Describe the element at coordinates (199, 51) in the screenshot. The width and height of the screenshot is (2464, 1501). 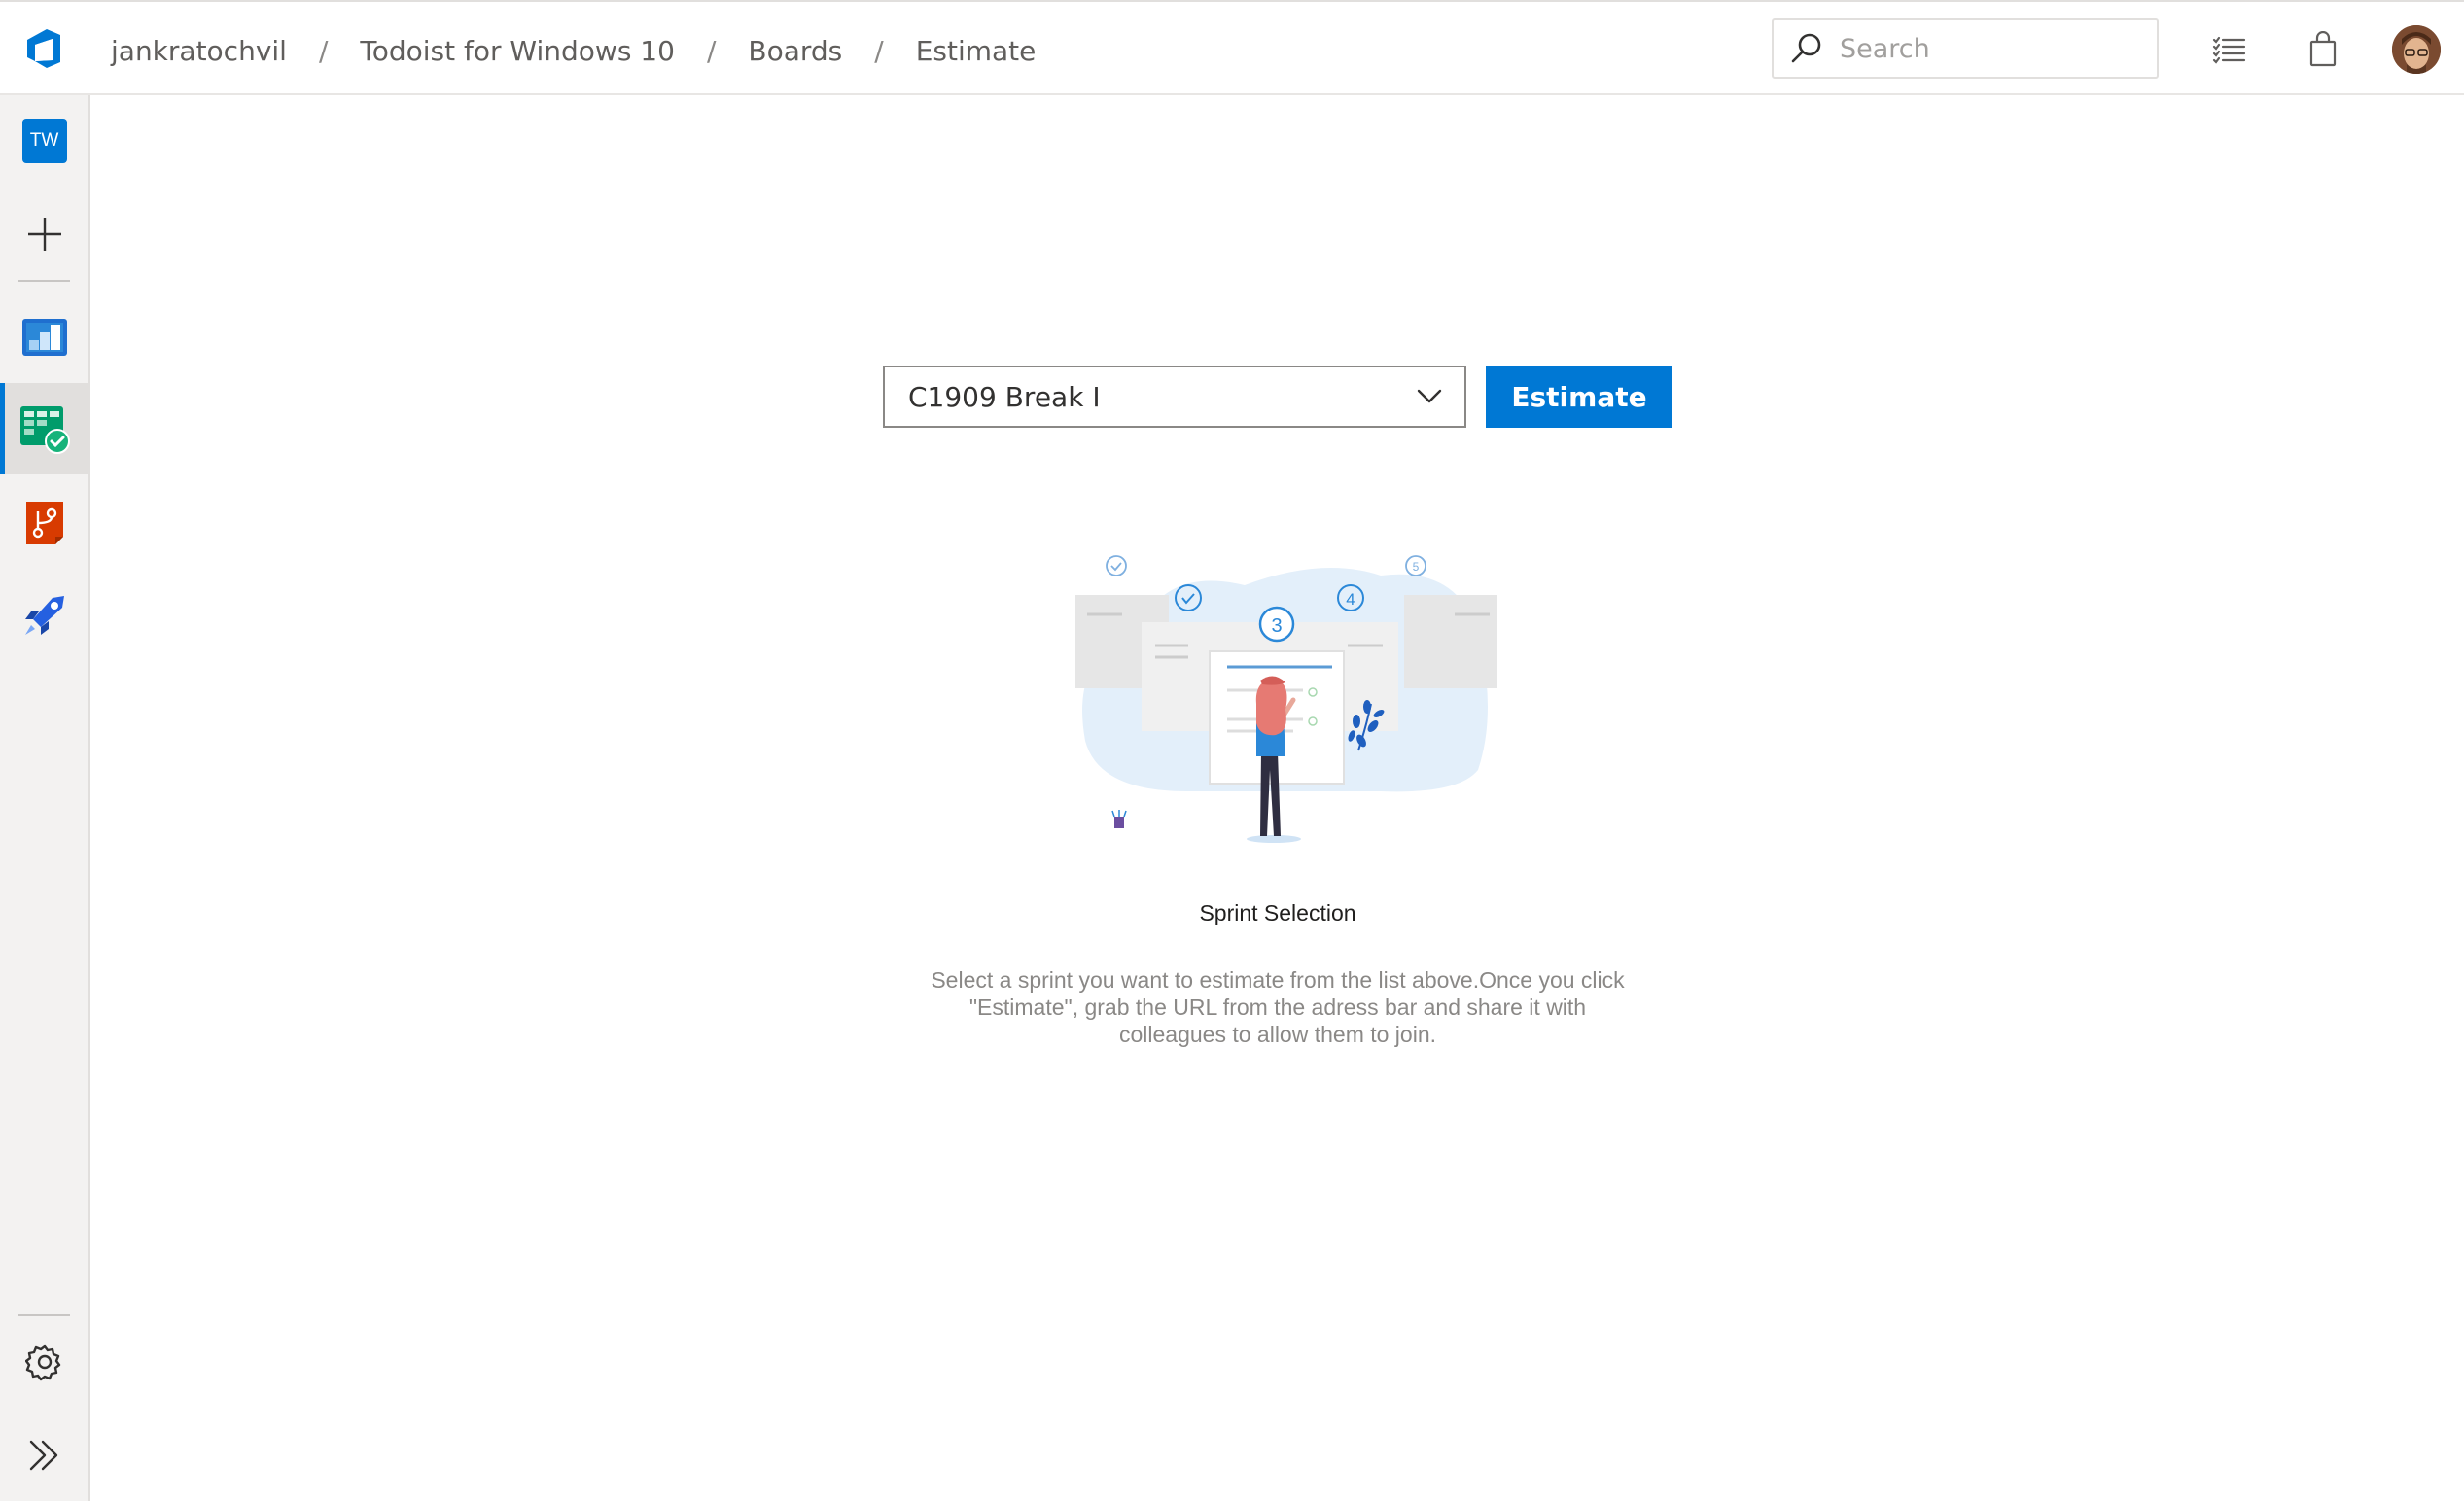
I see `breadcrumb-org: jankratochvil` at that location.